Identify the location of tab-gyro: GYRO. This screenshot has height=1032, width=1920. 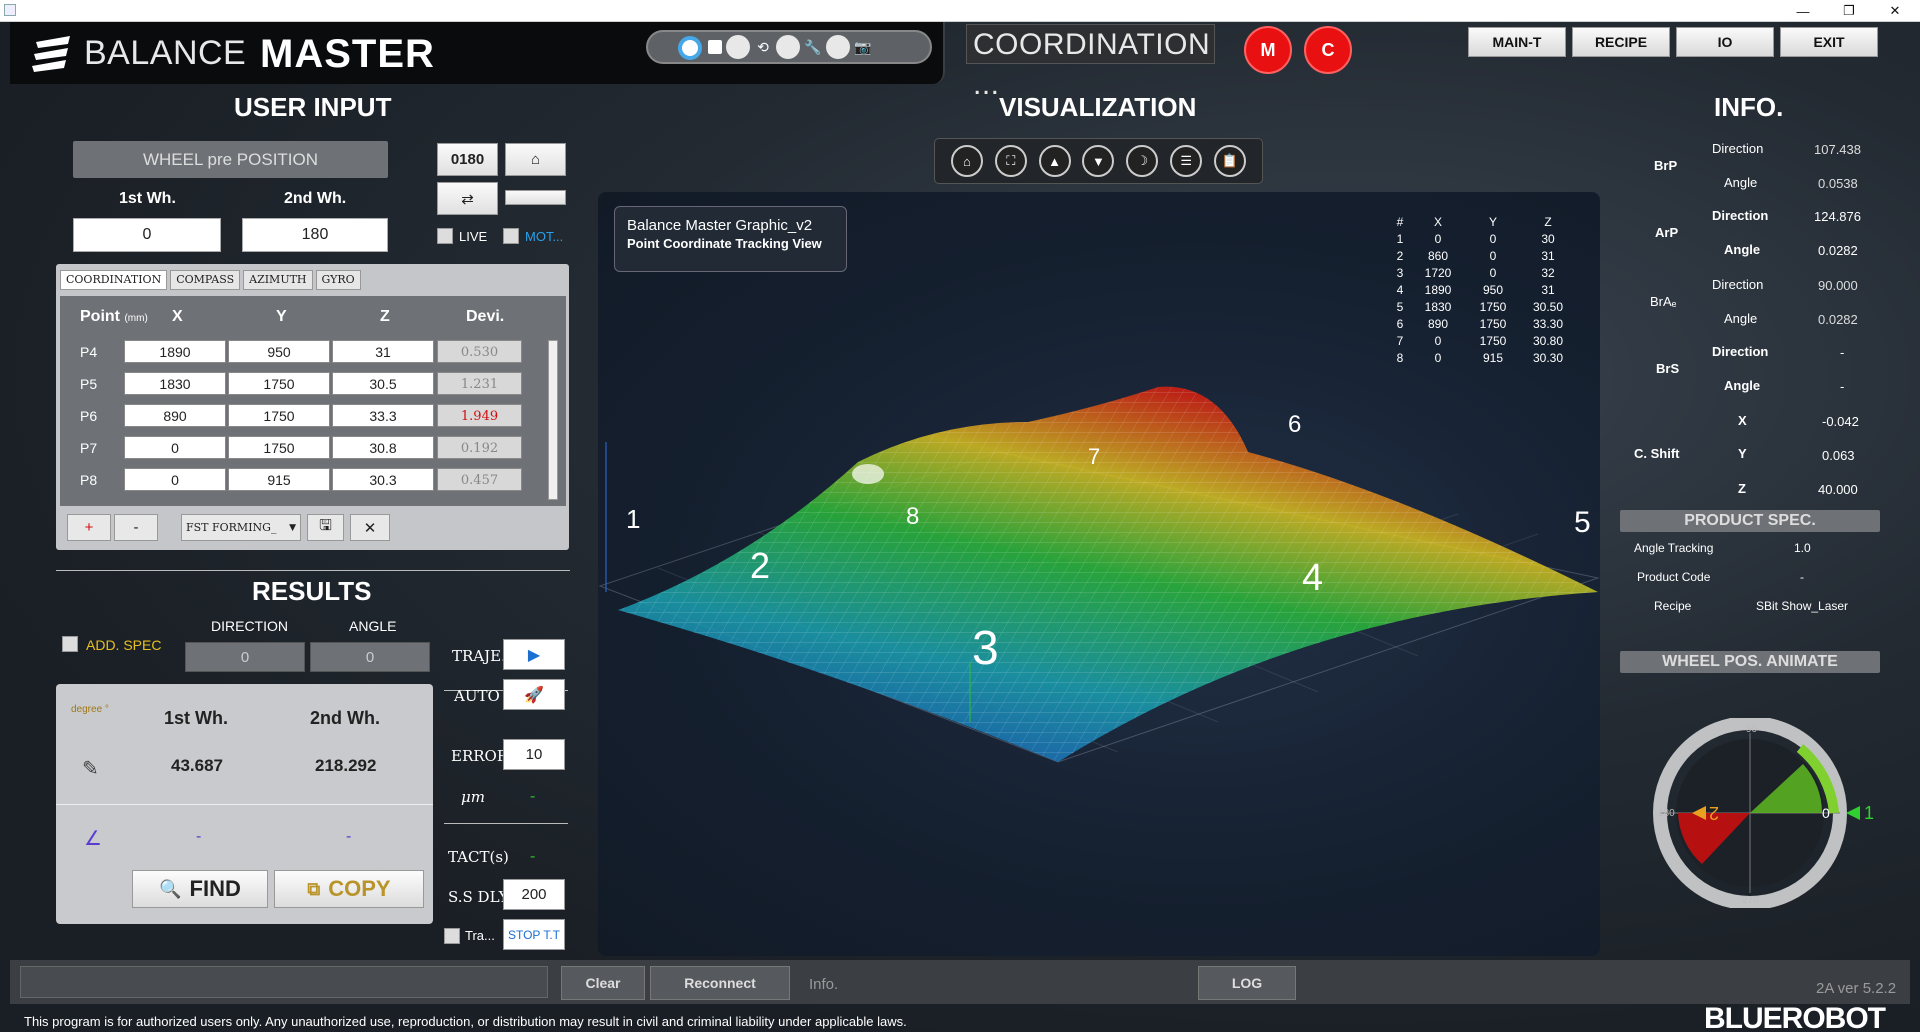
(338, 280).